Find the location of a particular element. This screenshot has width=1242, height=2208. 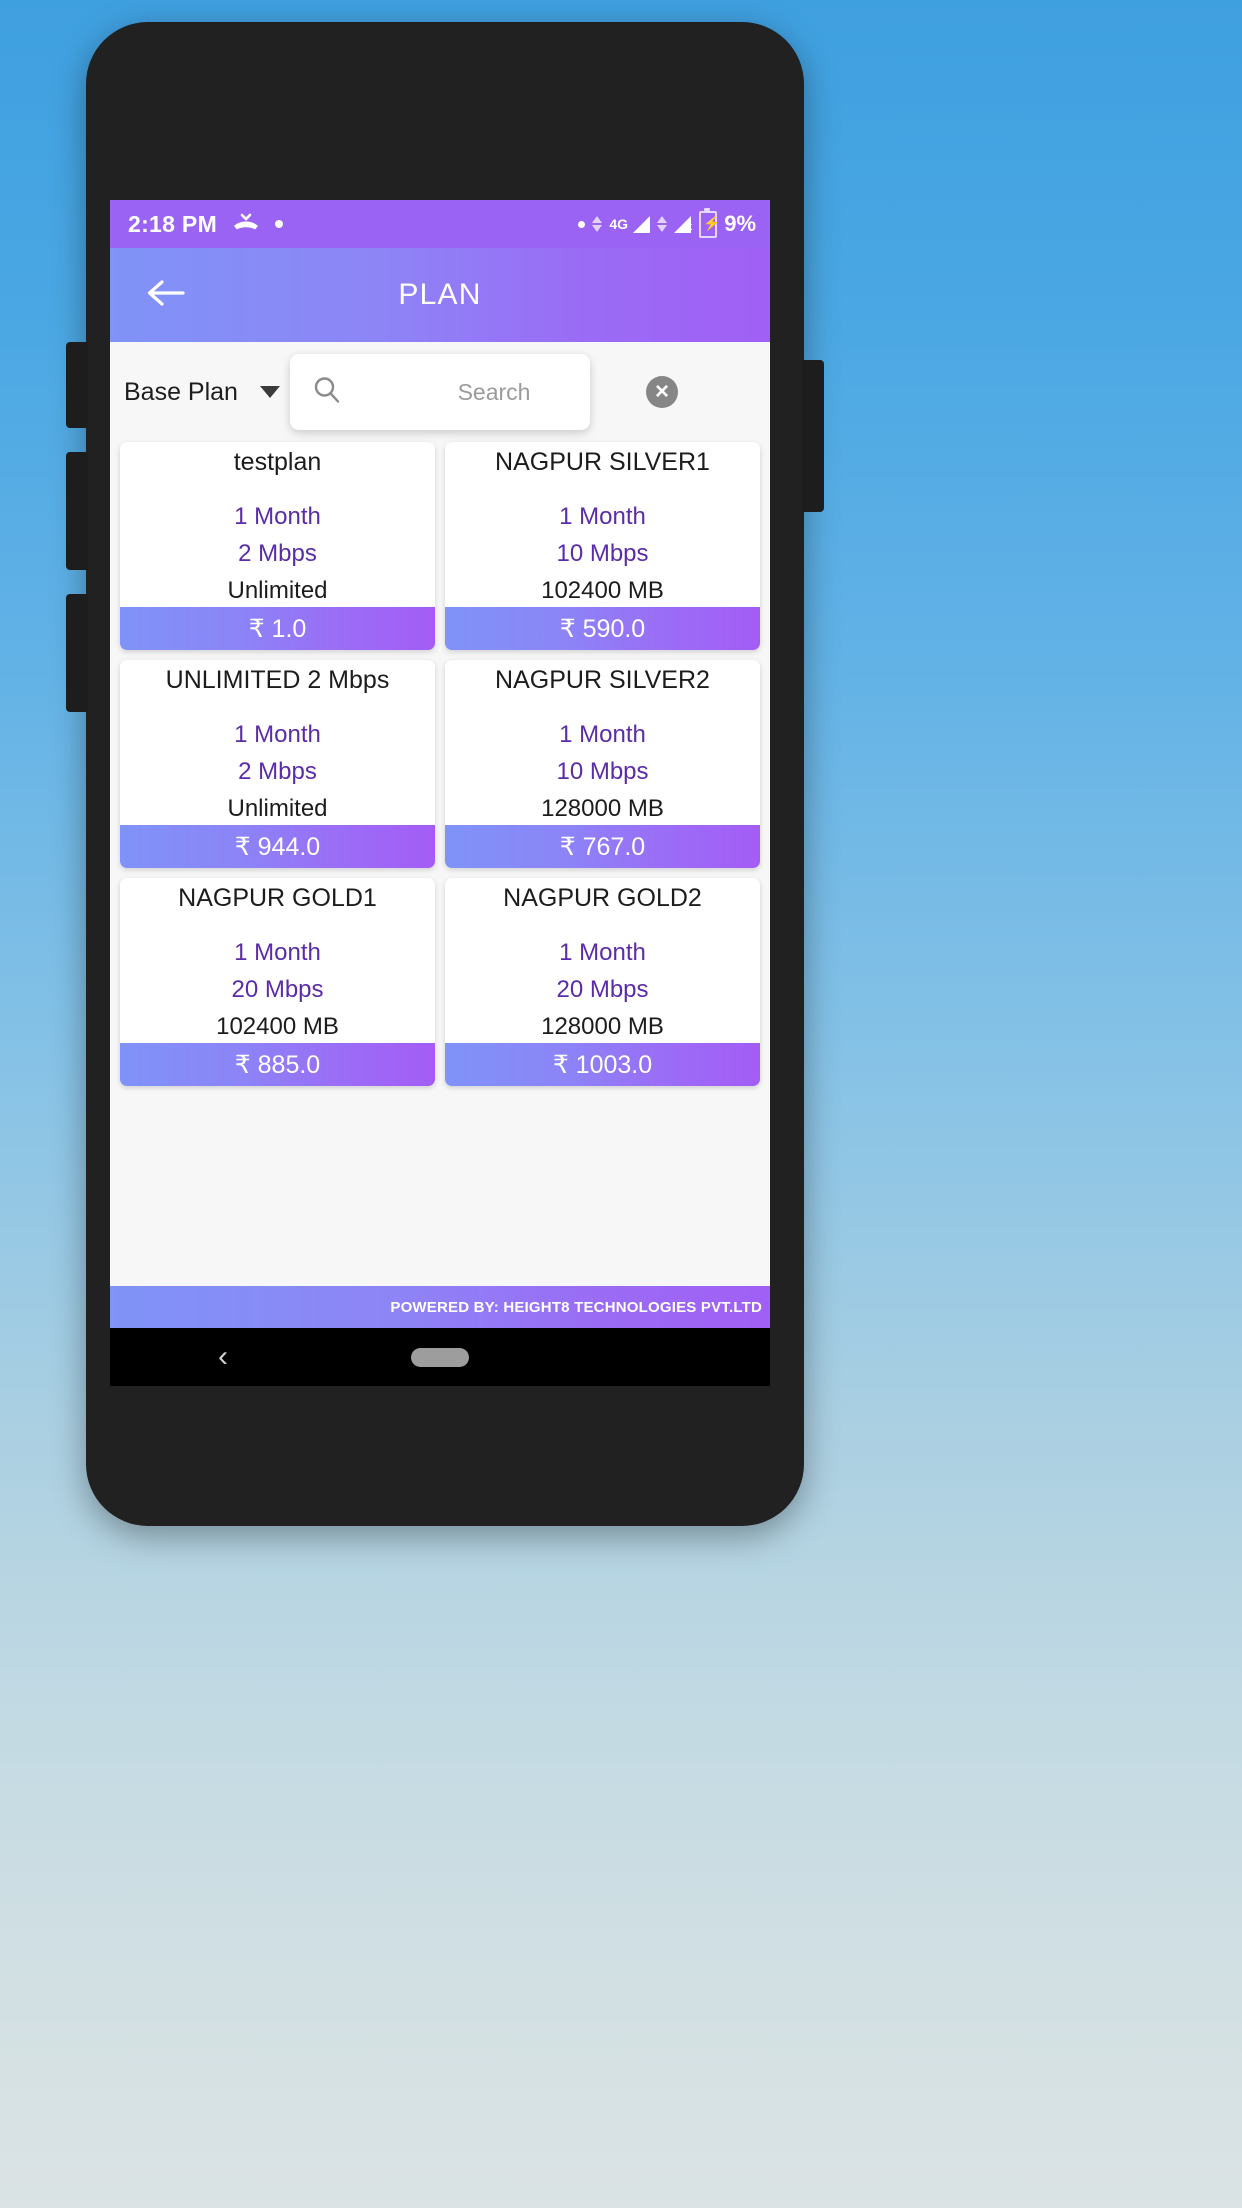

back-button is located at coordinates (166, 295).